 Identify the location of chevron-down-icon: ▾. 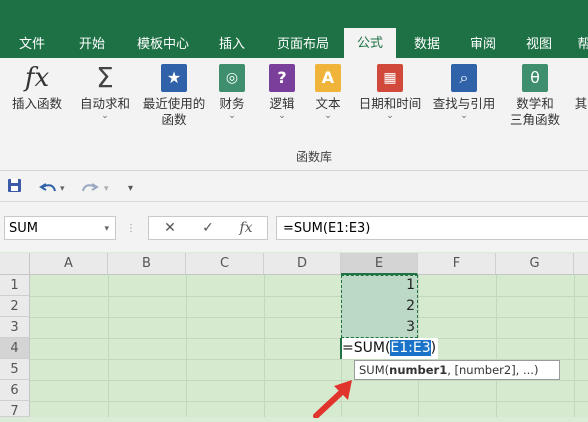
(106, 229).